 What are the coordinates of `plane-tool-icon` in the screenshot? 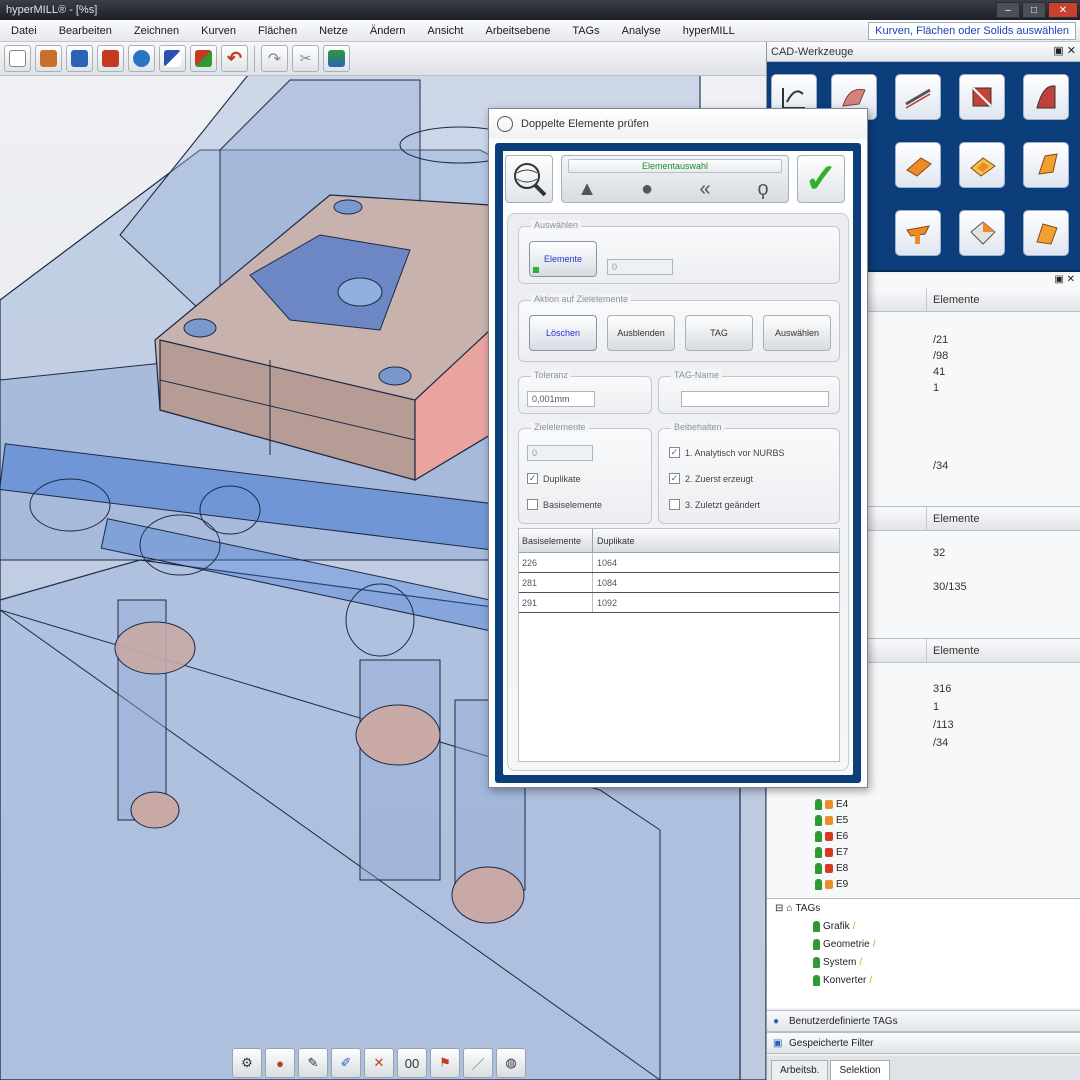 It's located at (918, 165).